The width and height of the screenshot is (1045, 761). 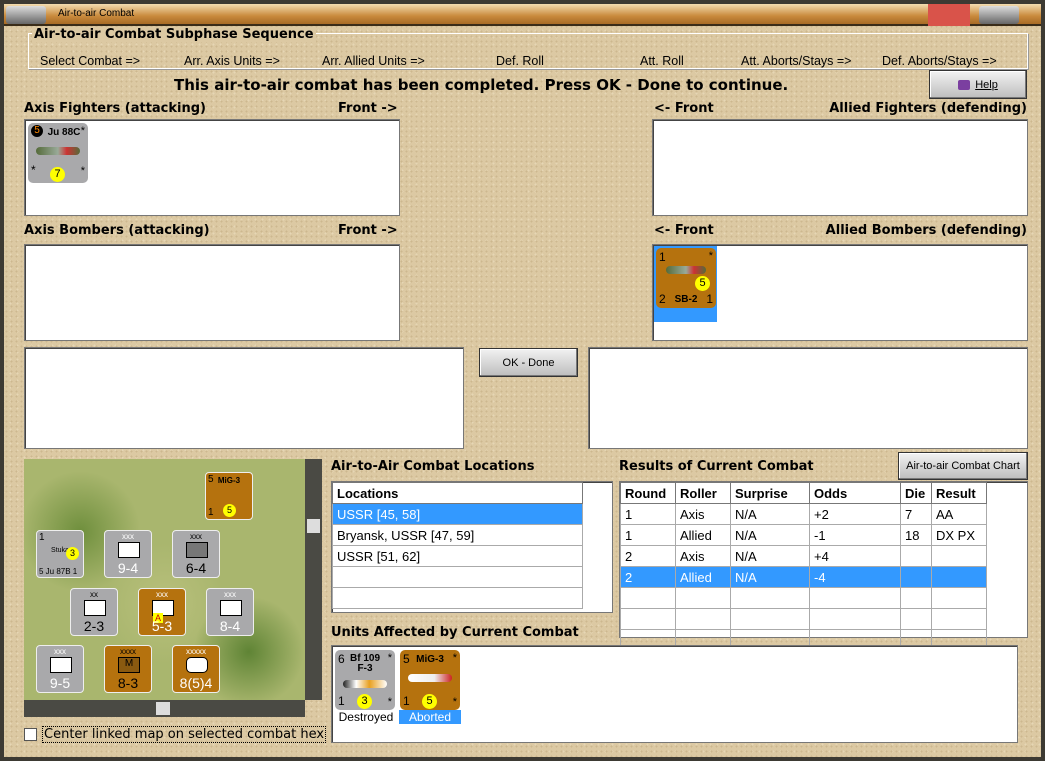 What do you see at coordinates (520, 61) in the screenshot?
I see `step-def-roll: Def. Roll` at bounding box center [520, 61].